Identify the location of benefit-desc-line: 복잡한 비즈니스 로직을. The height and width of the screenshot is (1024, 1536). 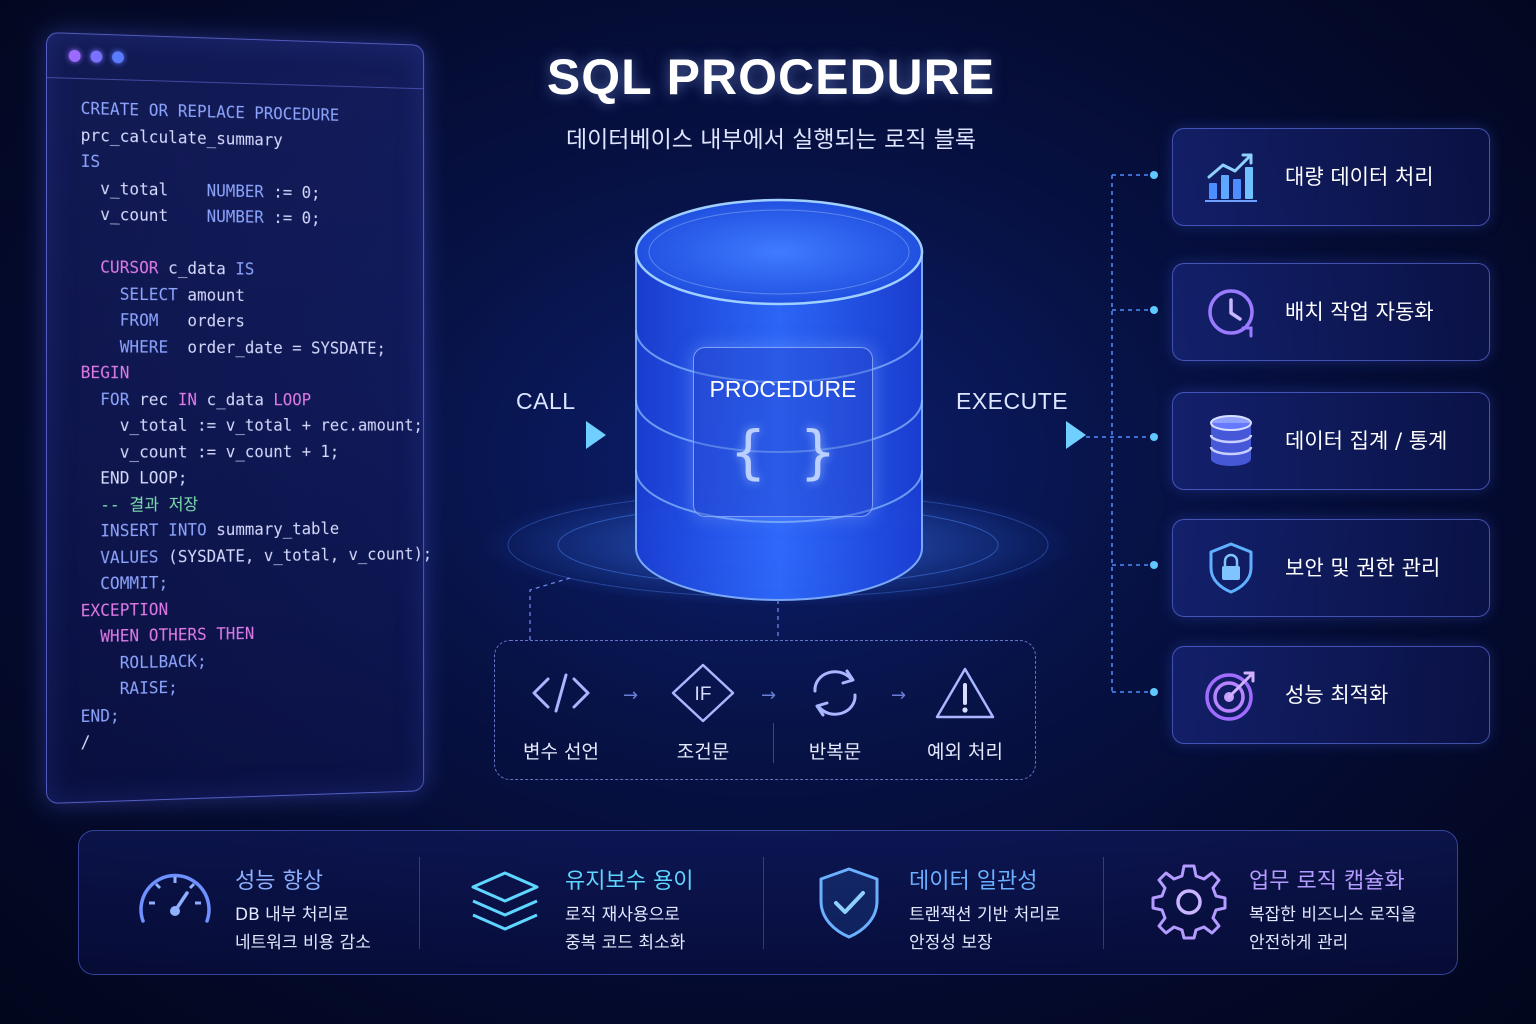
(1332, 915).